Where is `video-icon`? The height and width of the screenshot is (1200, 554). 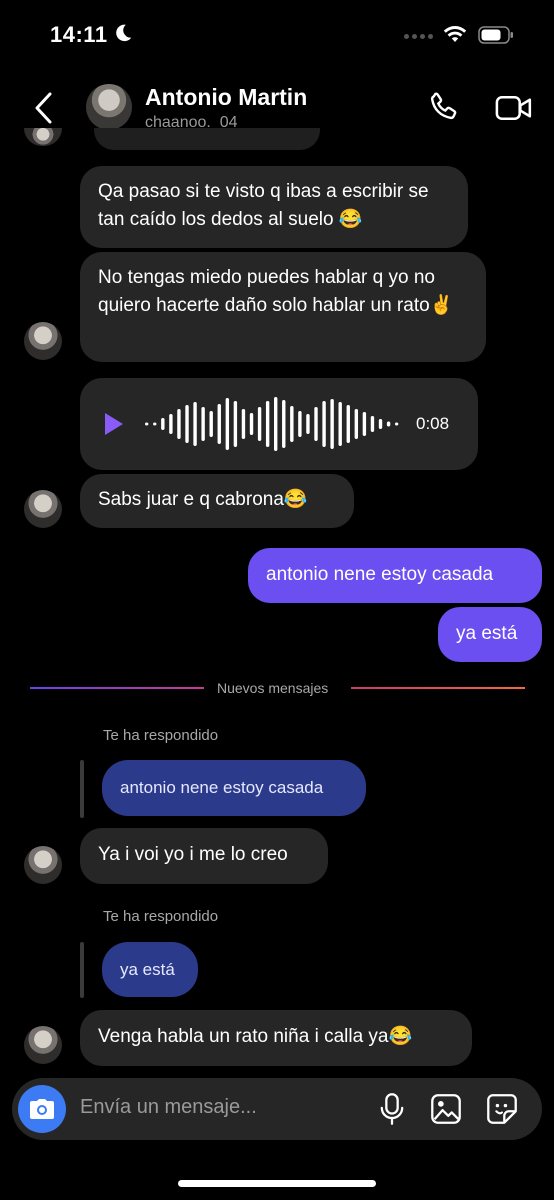 video-icon is located at coordinates (514, 108).